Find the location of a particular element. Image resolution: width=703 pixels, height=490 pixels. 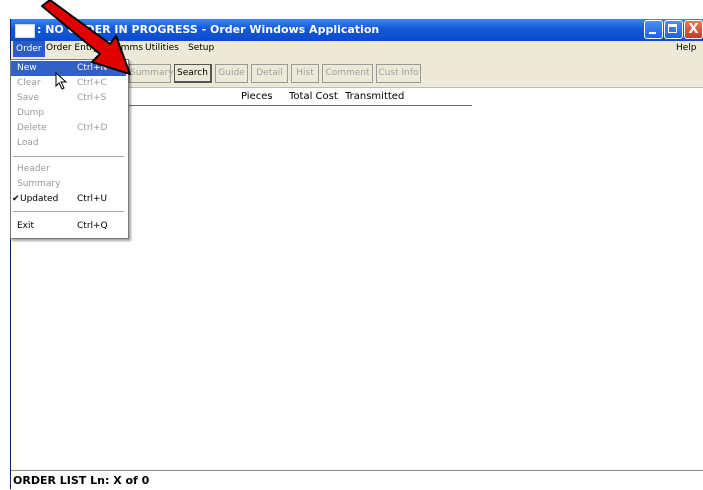

menu-item-label: Summary is located at coordinates (39, 184).